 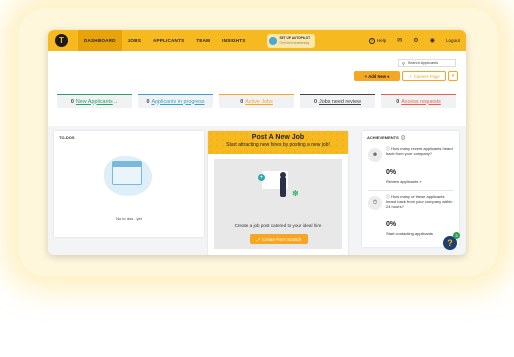 I want to click on todos-panel: TO-DOS No to dos . yet, so click(x=129, y=184).